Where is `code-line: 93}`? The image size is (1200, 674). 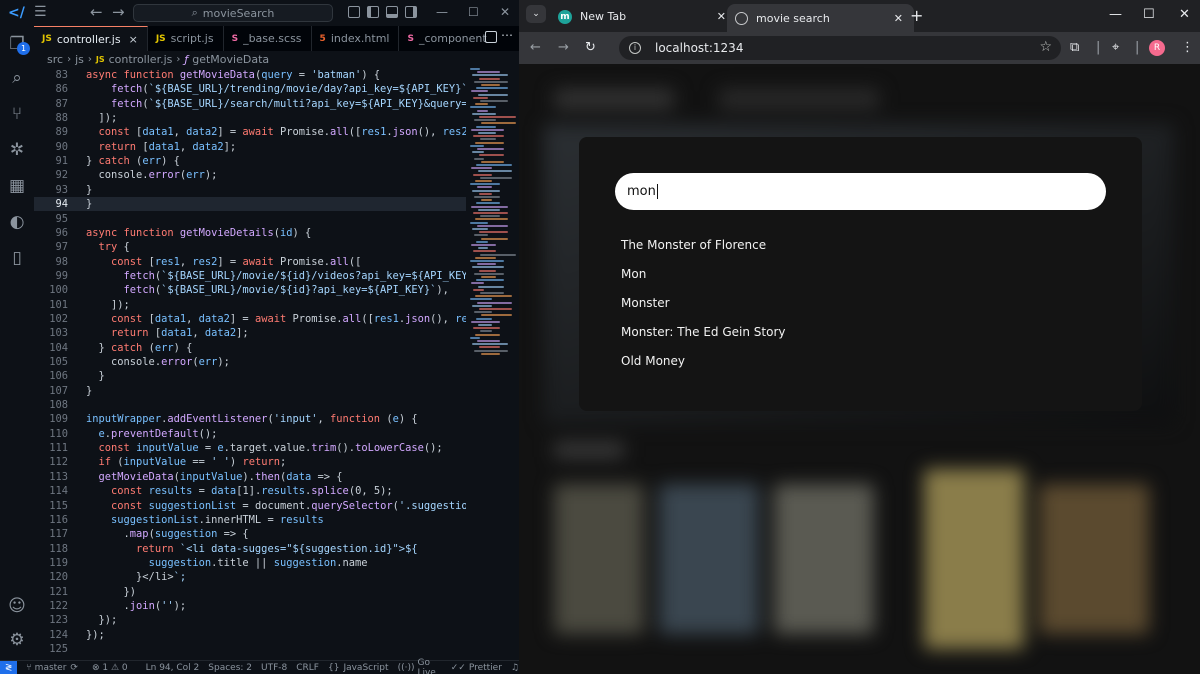 code-line: 93} is located at coordinates (250, 190).